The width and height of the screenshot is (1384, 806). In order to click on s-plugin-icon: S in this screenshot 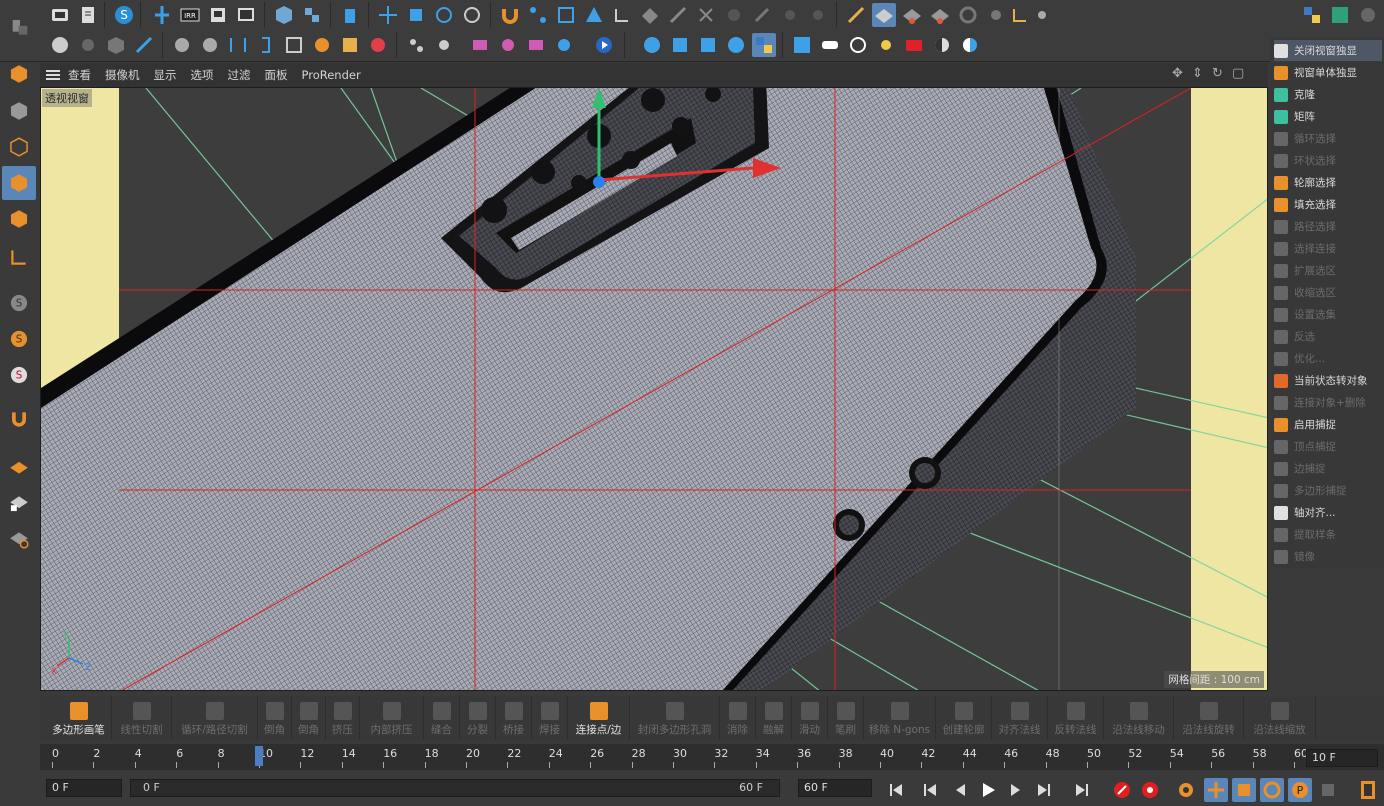, I will do `click(124, 15)`.